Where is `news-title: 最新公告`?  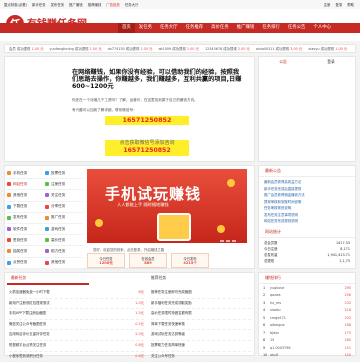
news-title: 最新公告 is located at coordinates (307, 171).